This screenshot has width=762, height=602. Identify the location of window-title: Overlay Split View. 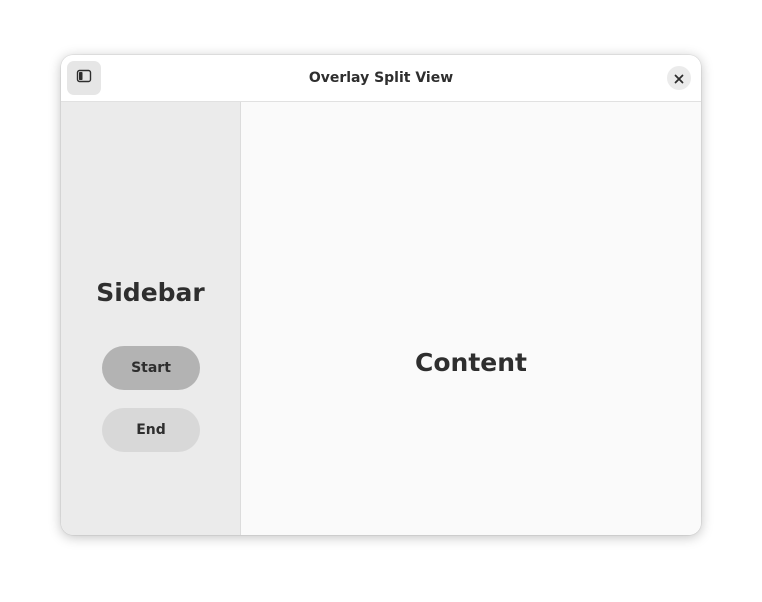
(381, 78).